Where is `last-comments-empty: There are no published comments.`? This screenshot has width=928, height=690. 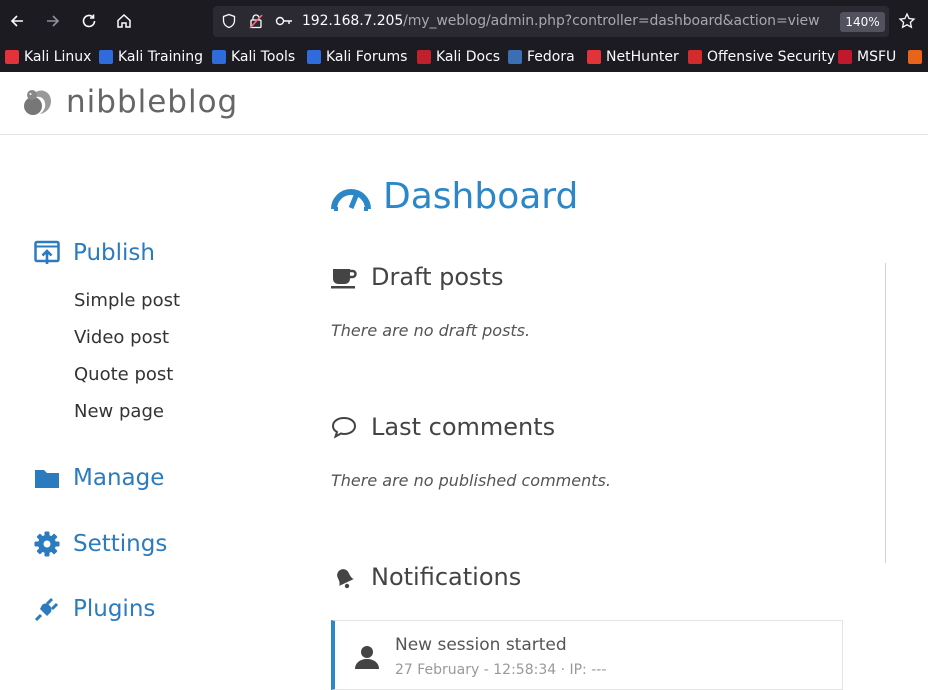 last-comments-empty: There are no published comments. is located at coordinates (471, 480).